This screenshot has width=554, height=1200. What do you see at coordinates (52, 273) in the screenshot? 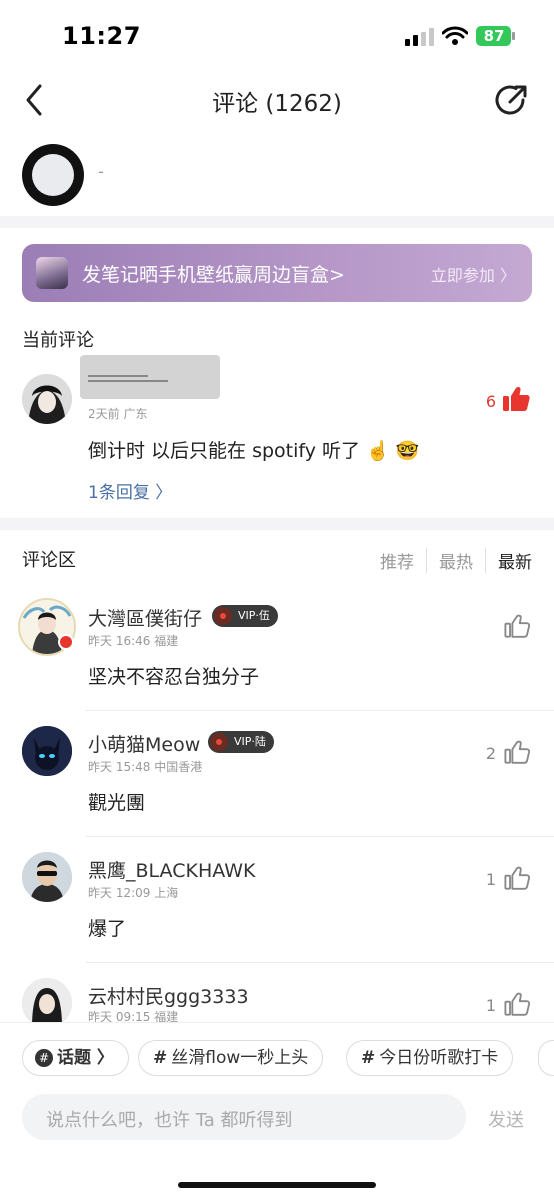
I see `banner-thumbnail` at bounding box center [52, 273].